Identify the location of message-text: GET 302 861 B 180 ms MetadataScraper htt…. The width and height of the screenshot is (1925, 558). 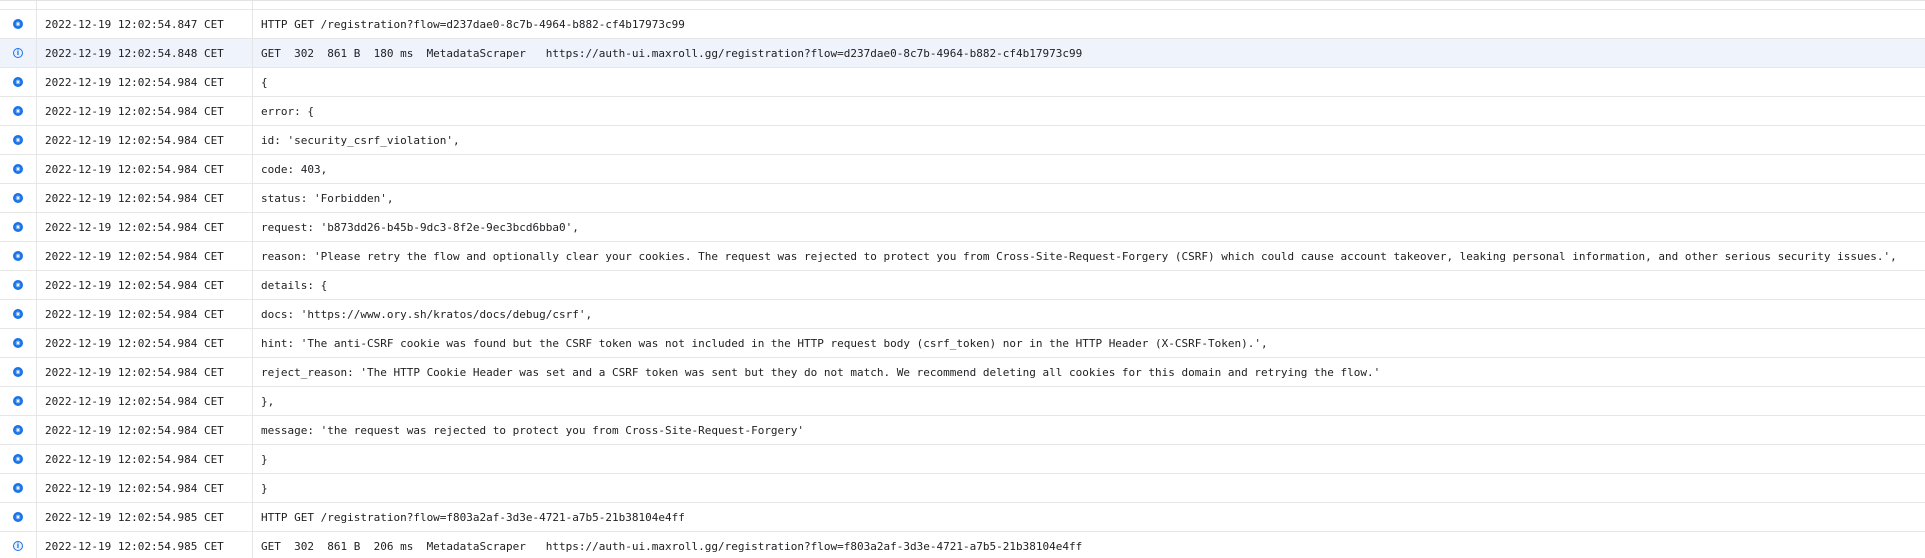
(672, 53).